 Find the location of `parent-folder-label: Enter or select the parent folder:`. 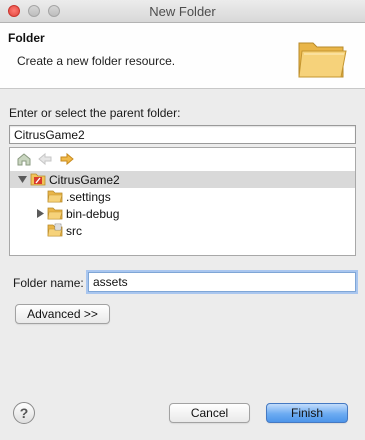

parent-folder-label: Enter or select the parent folder: is located at coordinates (95, 113).